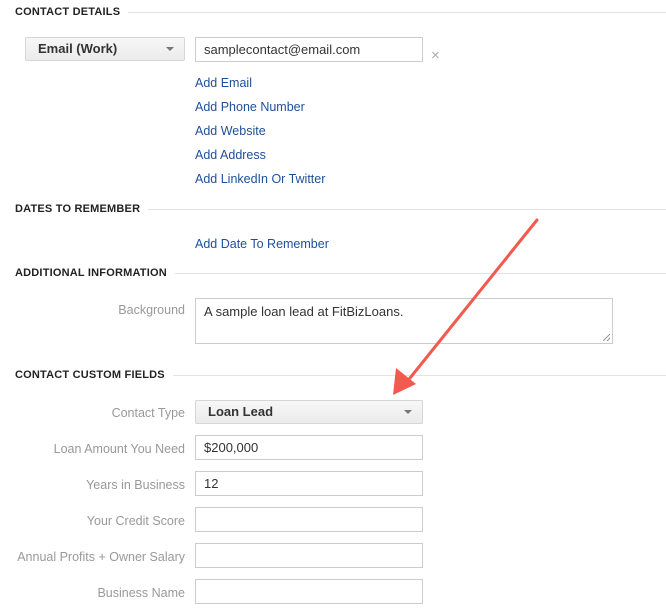 The image size is (666, 609). Describe the element at coordinates (309, 447) in the screenshot. I see `loan-amount-field: $200,000` at that location.